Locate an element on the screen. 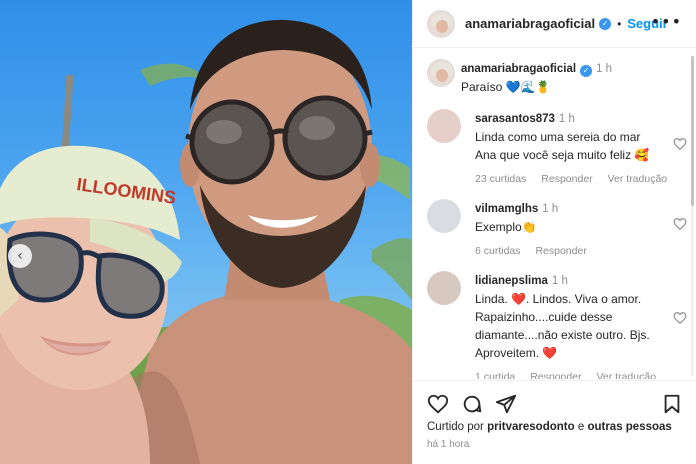 The image size is (696, 464). comment-meta: 23 curtidas Responder Ver tradução is located at coordinates (571, 179).